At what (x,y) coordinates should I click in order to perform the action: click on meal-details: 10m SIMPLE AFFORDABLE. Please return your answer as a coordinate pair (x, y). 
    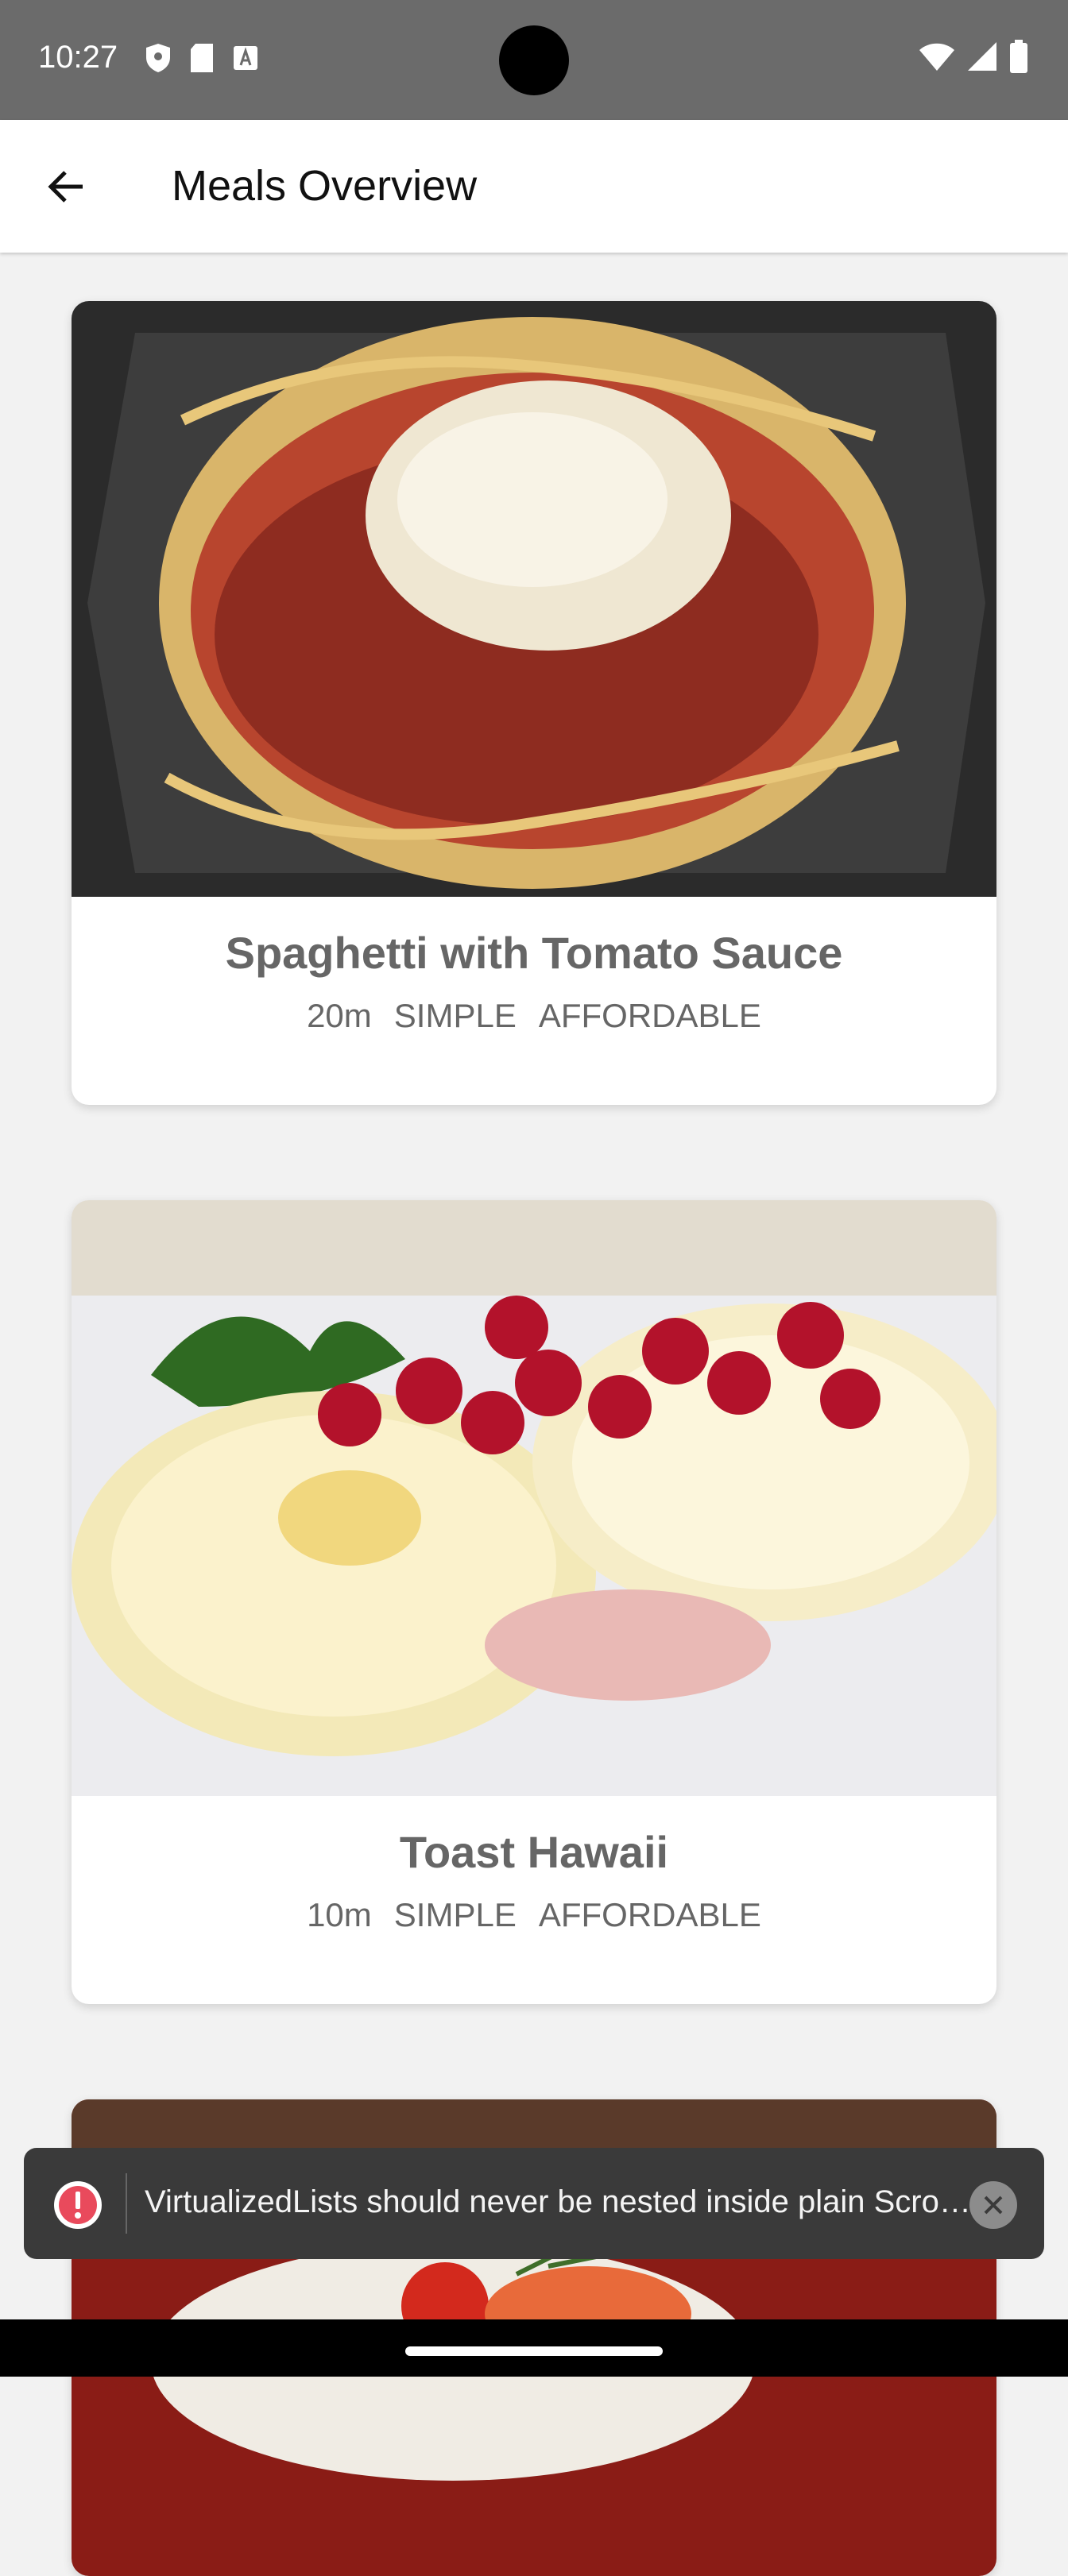
    Looking at the image, I should click on (534, 1915).